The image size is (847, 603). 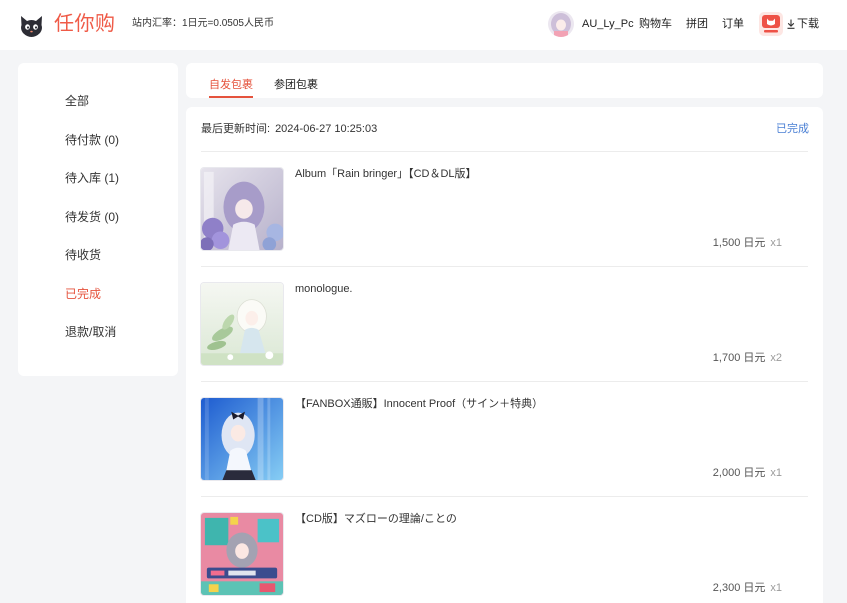 I want to click on nav-cart-link: 购物车, so click(x=655, y=24).